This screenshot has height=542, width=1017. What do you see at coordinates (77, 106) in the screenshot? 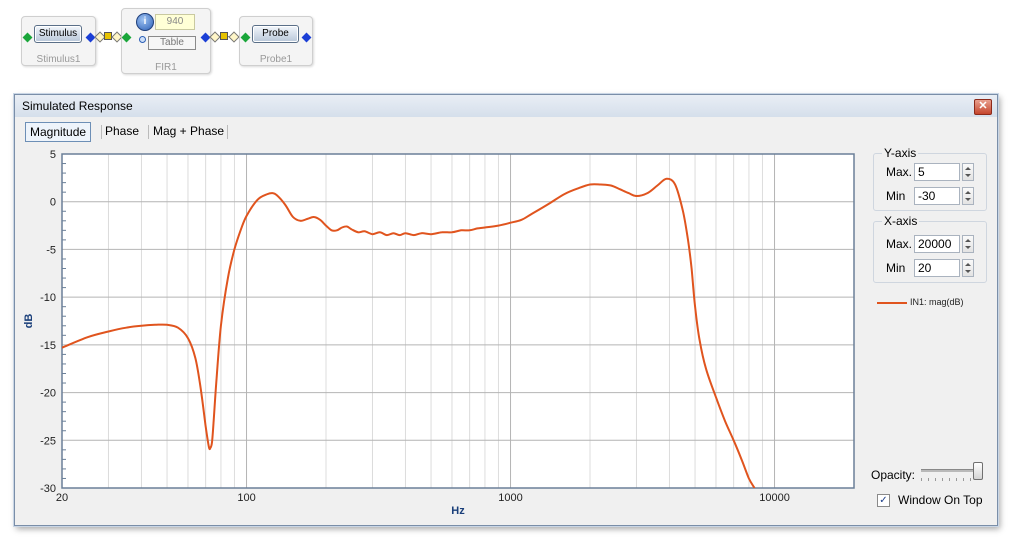
I see `window-title: Simulated Response` at bounding box center [77, 106].